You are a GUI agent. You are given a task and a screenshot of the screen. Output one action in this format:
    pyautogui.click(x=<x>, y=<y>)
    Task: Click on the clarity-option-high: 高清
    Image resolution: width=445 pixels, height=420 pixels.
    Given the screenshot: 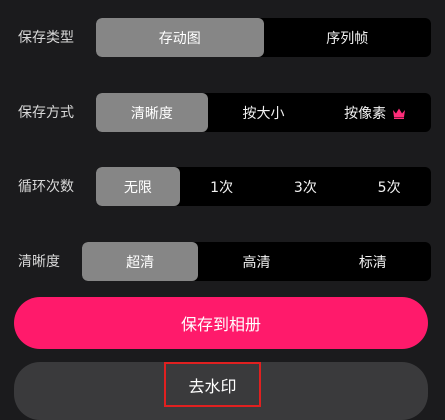 What is the action you would take?
    pyautogui.click(x=256, y=261)
    